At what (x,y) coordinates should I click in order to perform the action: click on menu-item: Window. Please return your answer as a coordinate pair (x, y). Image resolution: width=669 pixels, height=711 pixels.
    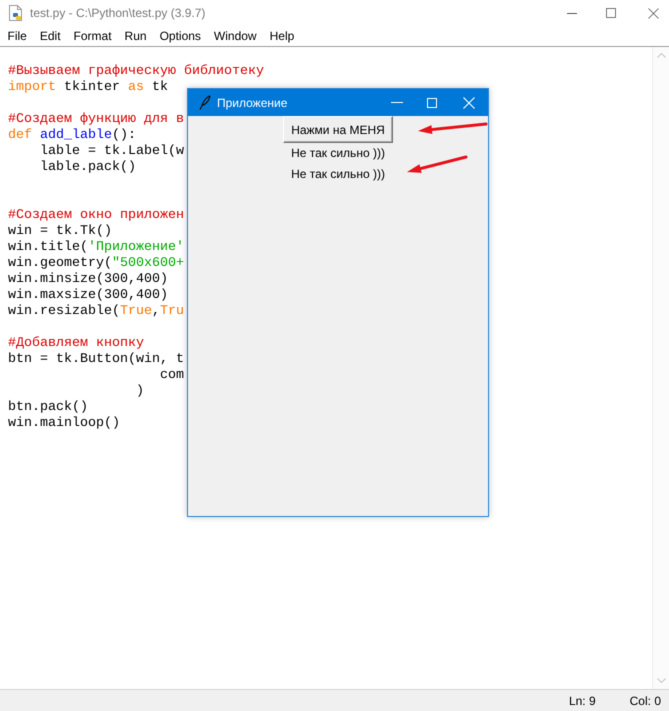
    Looking at the image, I should click on (235, 36).